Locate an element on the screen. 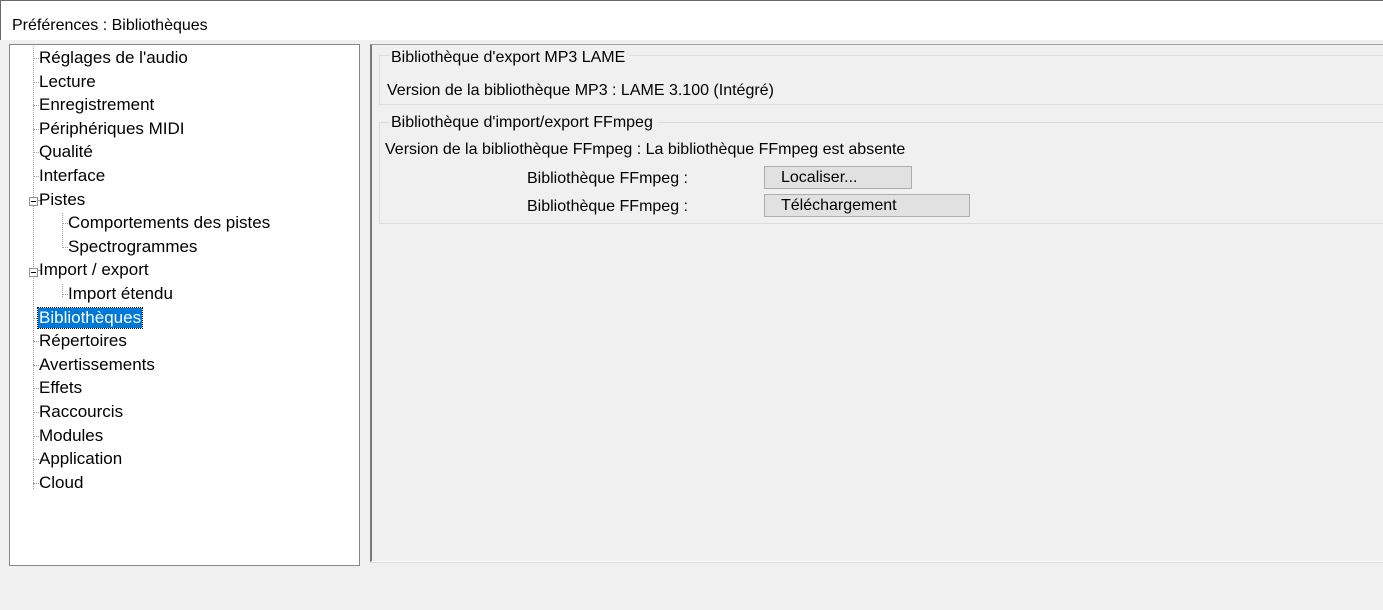  tree-item-label: Enregistrement is located at coordinates (97, 105).